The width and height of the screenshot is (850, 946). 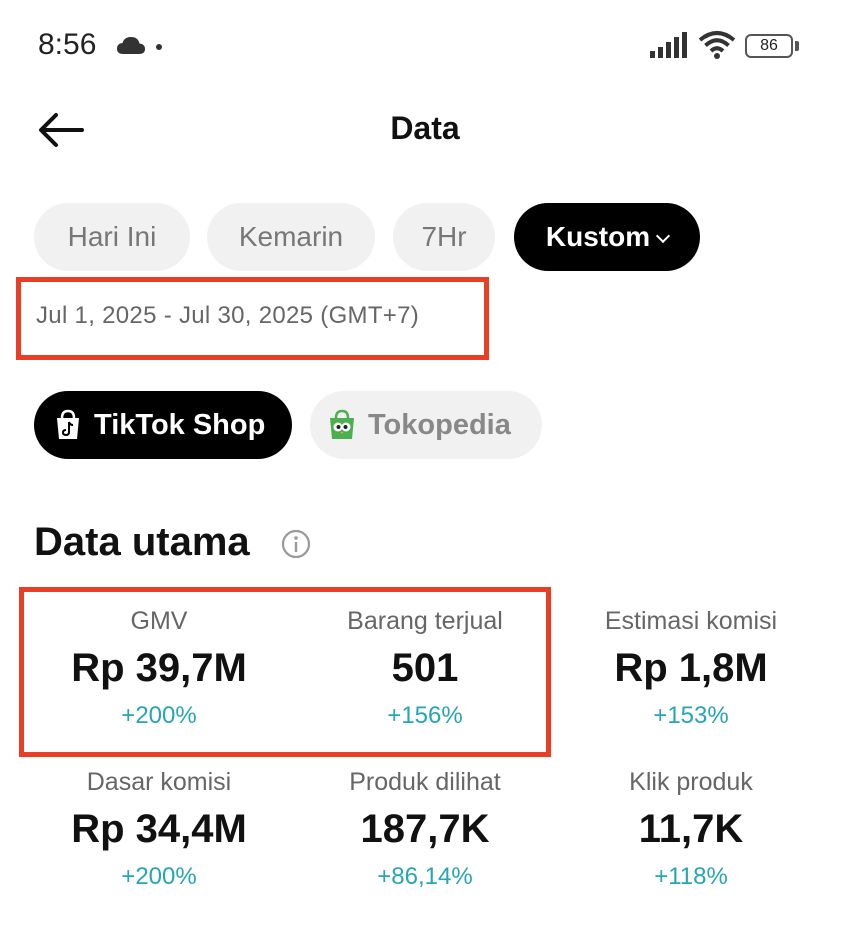 What do you see at coordinates (425, 48) in the screenshot?
I see `status-bar: 8:56 86` at bounding box center [425, 48].